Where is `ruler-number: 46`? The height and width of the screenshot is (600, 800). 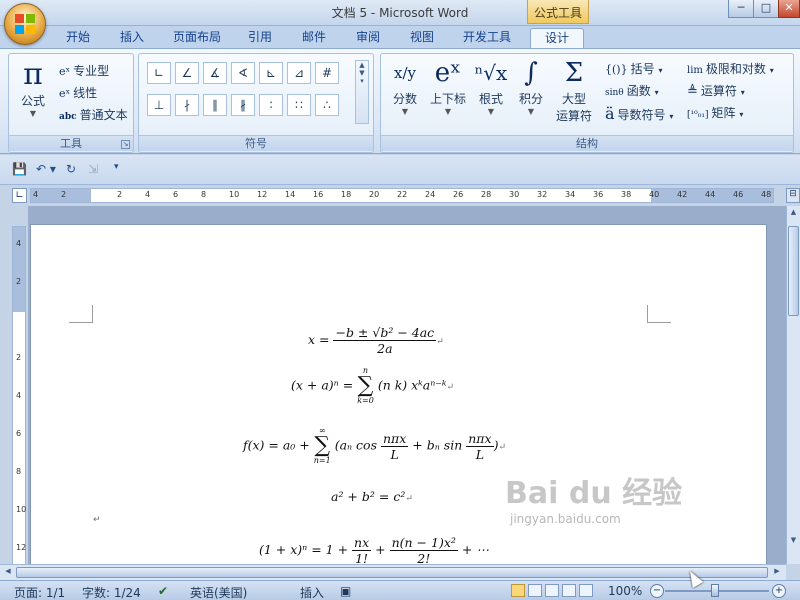 ruler-number: 46 is located at coordinates (738, 194).